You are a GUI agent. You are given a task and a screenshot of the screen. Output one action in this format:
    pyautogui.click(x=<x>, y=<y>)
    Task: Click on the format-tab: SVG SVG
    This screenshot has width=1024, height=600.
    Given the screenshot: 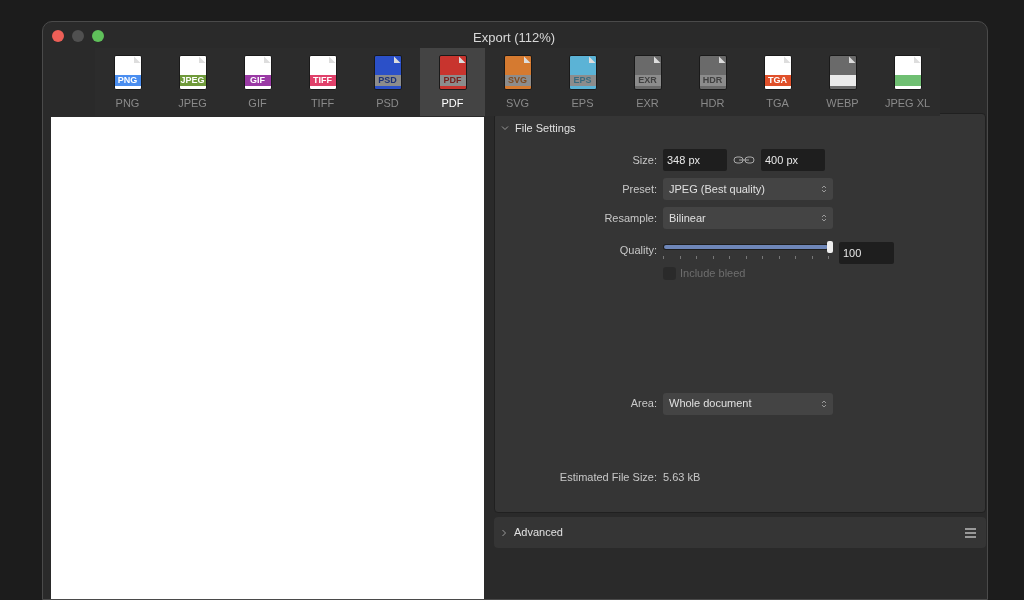 What is the action you would take?
    pyautogui.click(x=517, y=82)
    